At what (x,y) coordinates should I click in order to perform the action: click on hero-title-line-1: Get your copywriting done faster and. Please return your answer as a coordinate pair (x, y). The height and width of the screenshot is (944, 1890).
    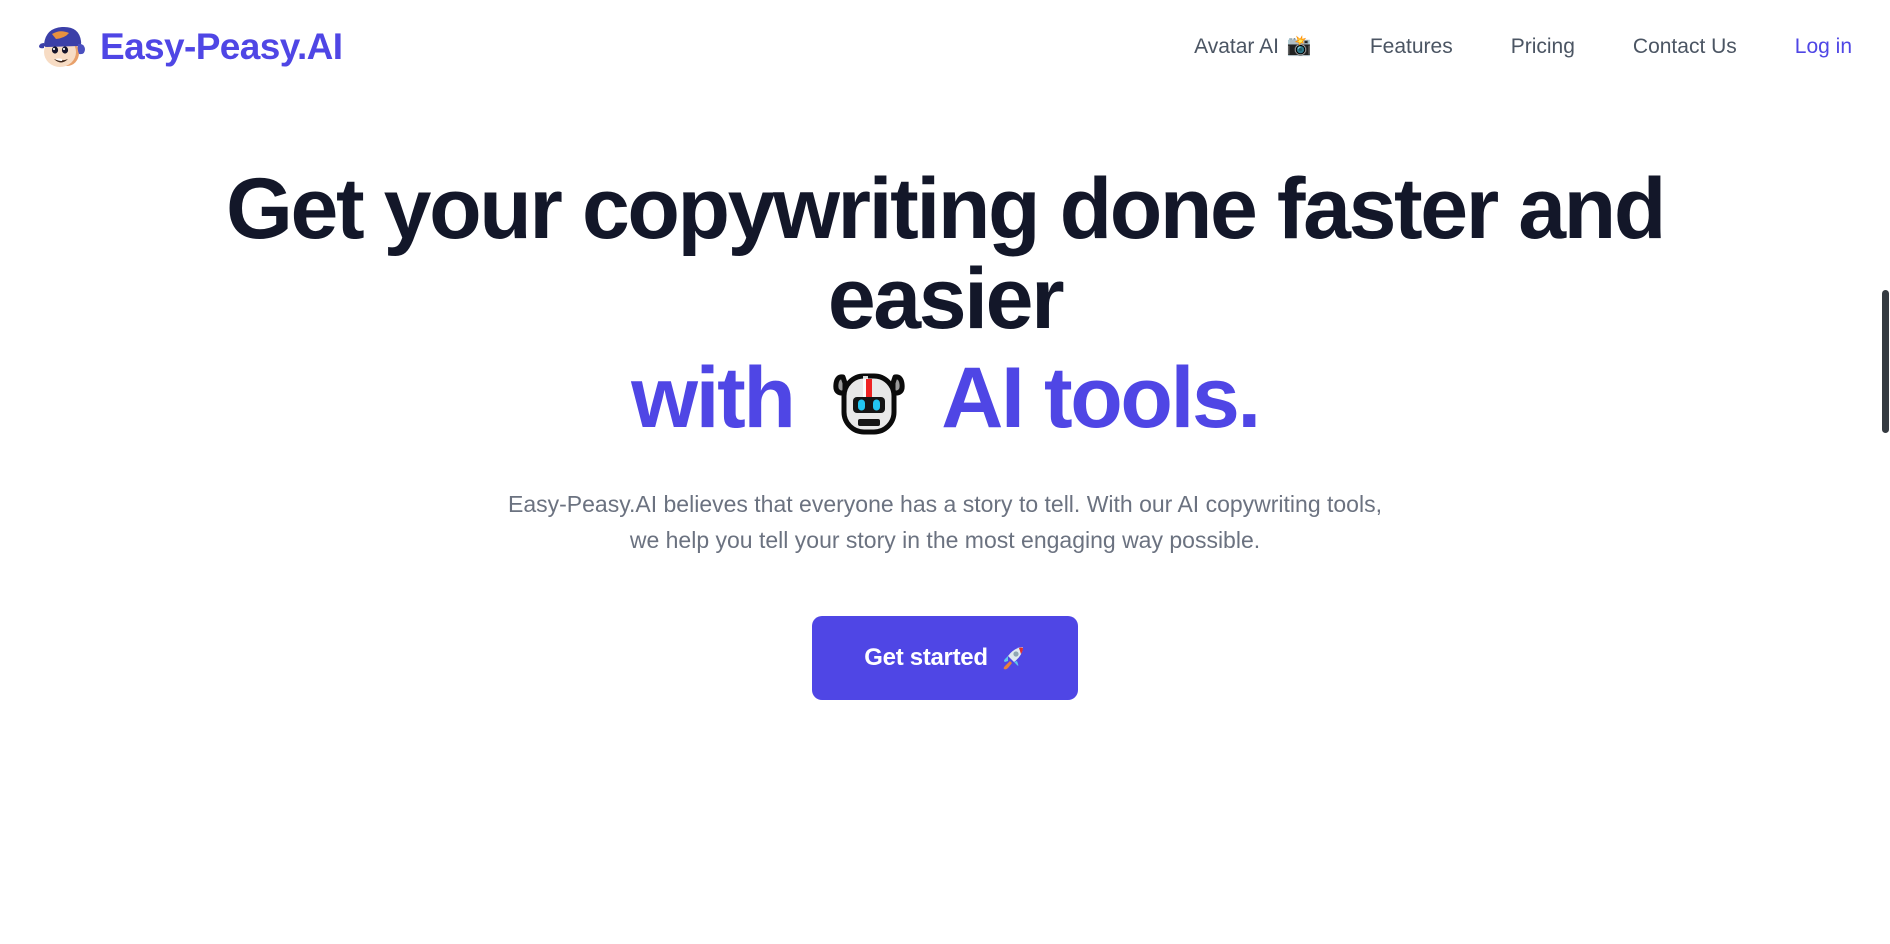
    Looking at the image, I should click on (946, 209).